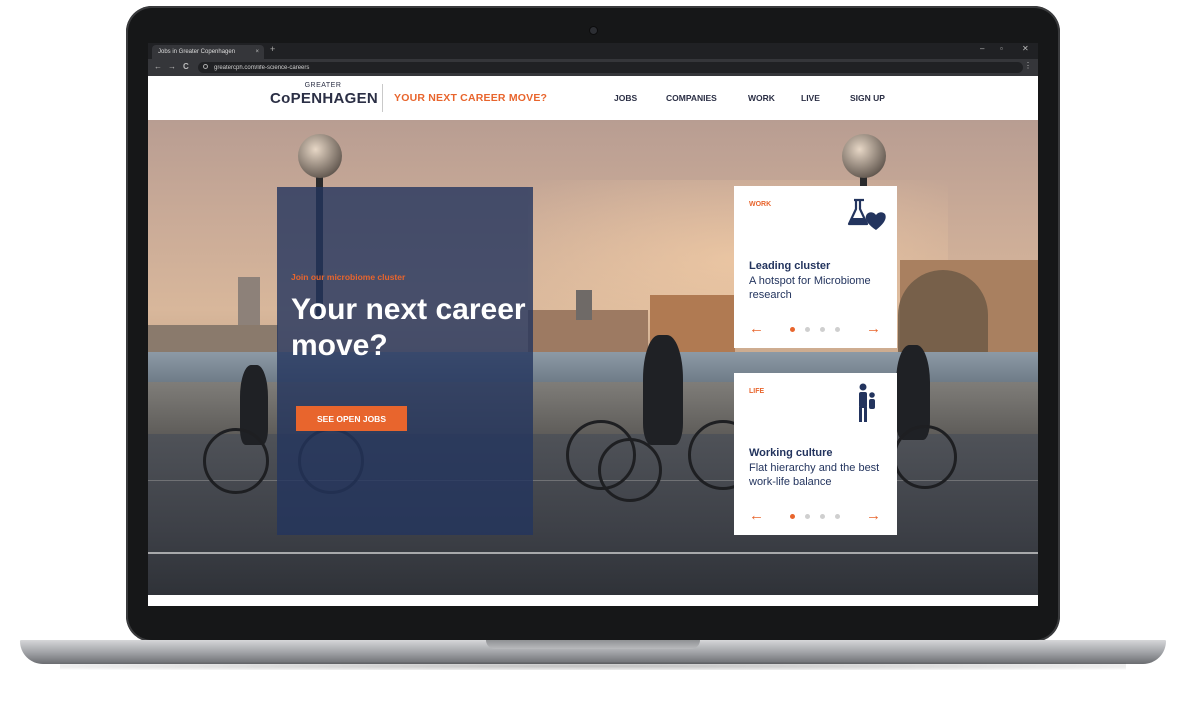 The height and width of the screenshot is (706, 1183). What do you see at coordinates (213, 340) in the screenshot?
I see `skyline-buildings-left` at bounding box center [213, 340].